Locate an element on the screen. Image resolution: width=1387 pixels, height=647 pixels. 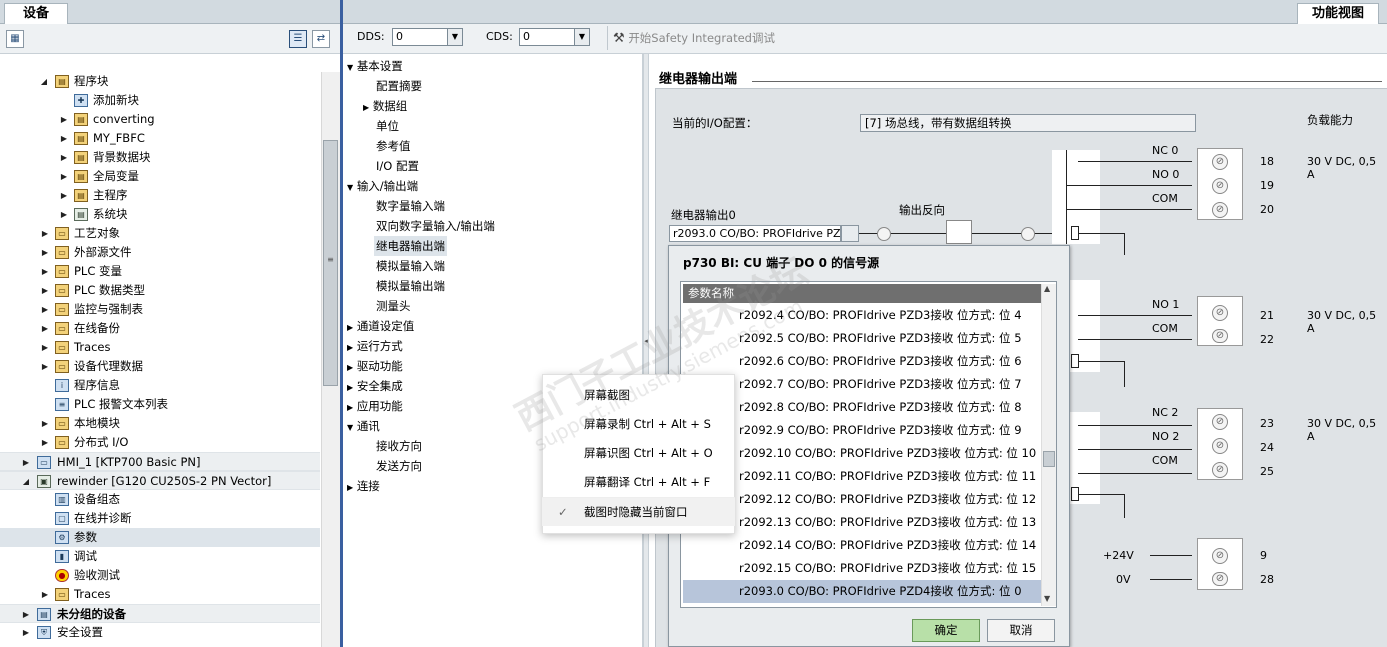
nav-io: ▼ 输入/输出端 is located at coordinates (382, 186).